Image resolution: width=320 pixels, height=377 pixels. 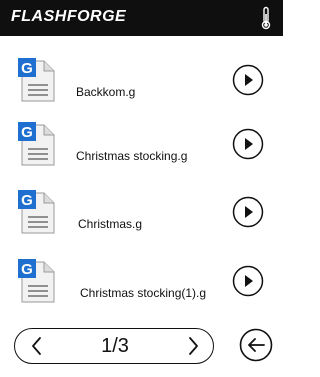 What do you see at coordinates (106, 92) in the screenshot?
I see `file-name: Backkom.g` at bounding box center [106, 92].